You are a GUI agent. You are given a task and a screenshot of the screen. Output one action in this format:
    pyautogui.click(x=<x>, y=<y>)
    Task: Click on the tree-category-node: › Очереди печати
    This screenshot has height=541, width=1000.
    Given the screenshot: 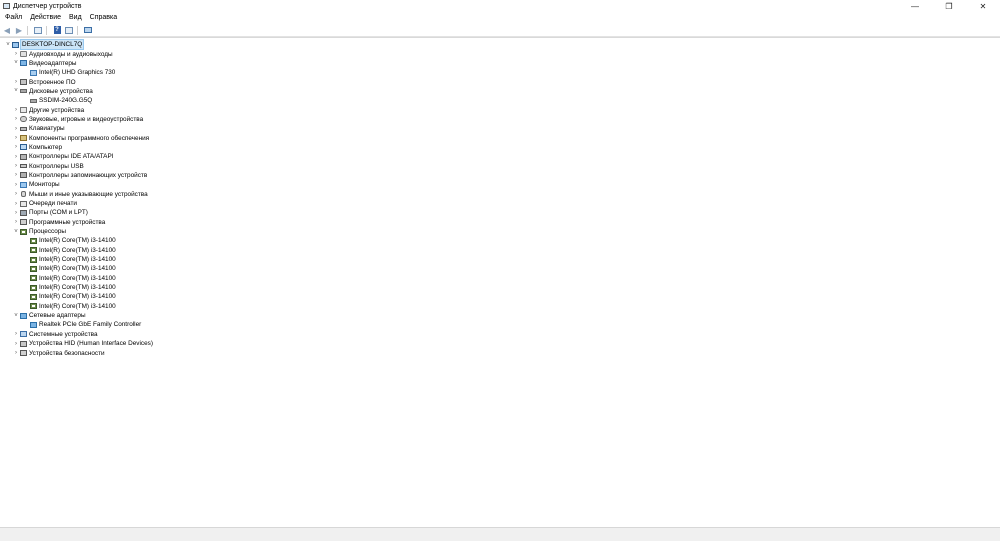 What is the action you would take?
    pyautogui.click(x=76, y=203)
    